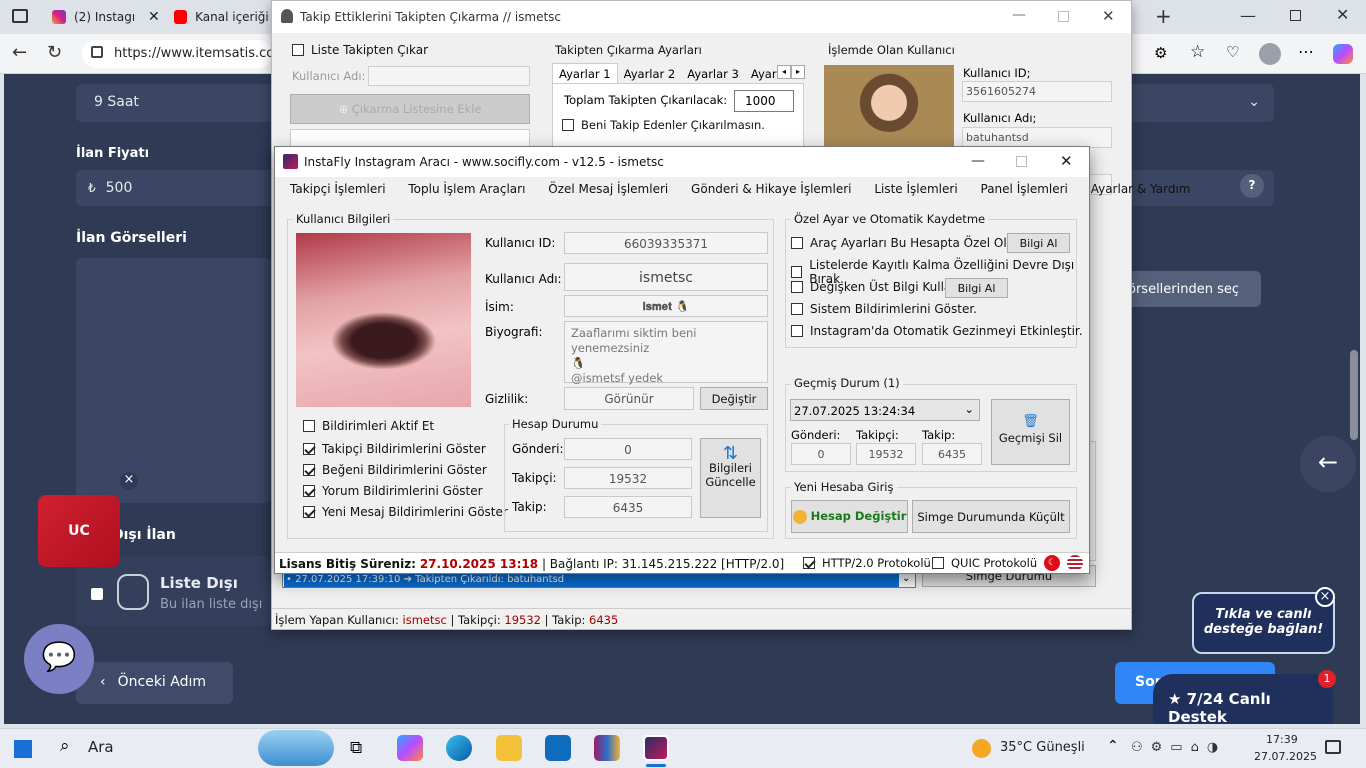 This screenshot has height=768, width=1366. I want to click on tab-scroll-right-icon: ▸, so click(798, 72).